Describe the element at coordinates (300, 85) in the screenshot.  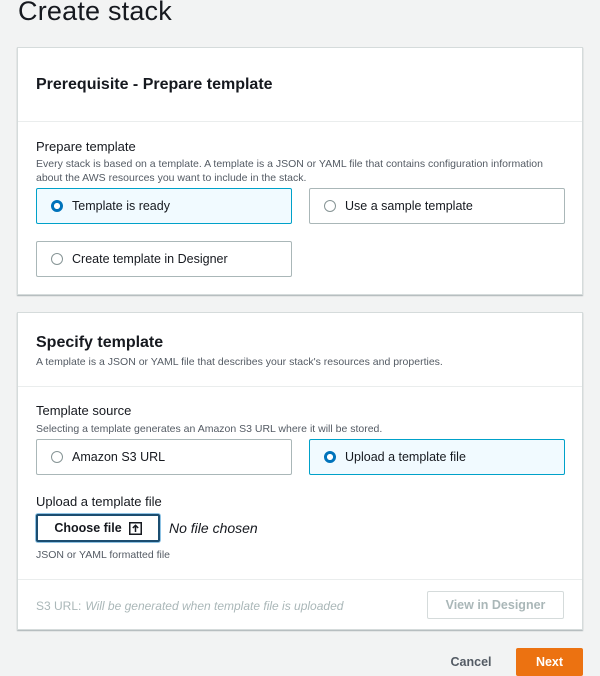
I see `prerequisite-panel-header: Prerequisite - Prepare template` at that location.